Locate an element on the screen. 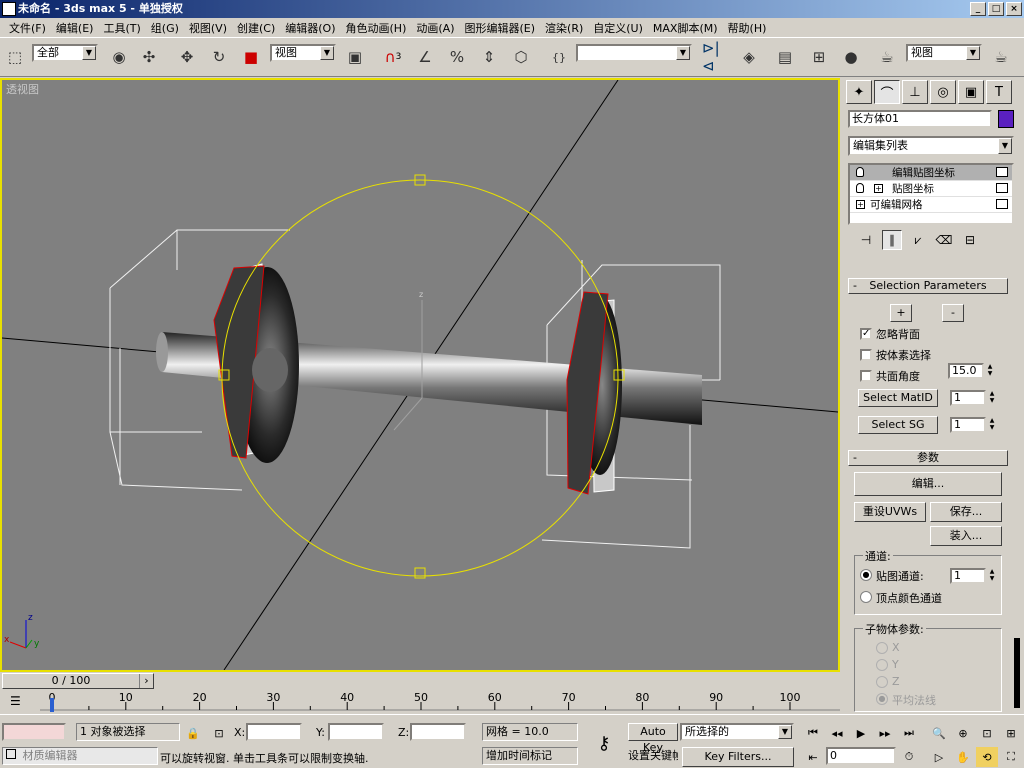 This screenshot has height=768, width=1024. pivot-center-icon: ▣ is located at coordinates (355, 57).